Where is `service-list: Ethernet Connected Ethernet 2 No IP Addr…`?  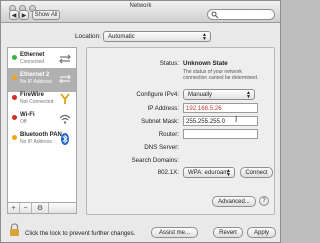
service-list: Ethernet Connected Ethernet 2 No IP Addr… is located at coordinates (42, 125).